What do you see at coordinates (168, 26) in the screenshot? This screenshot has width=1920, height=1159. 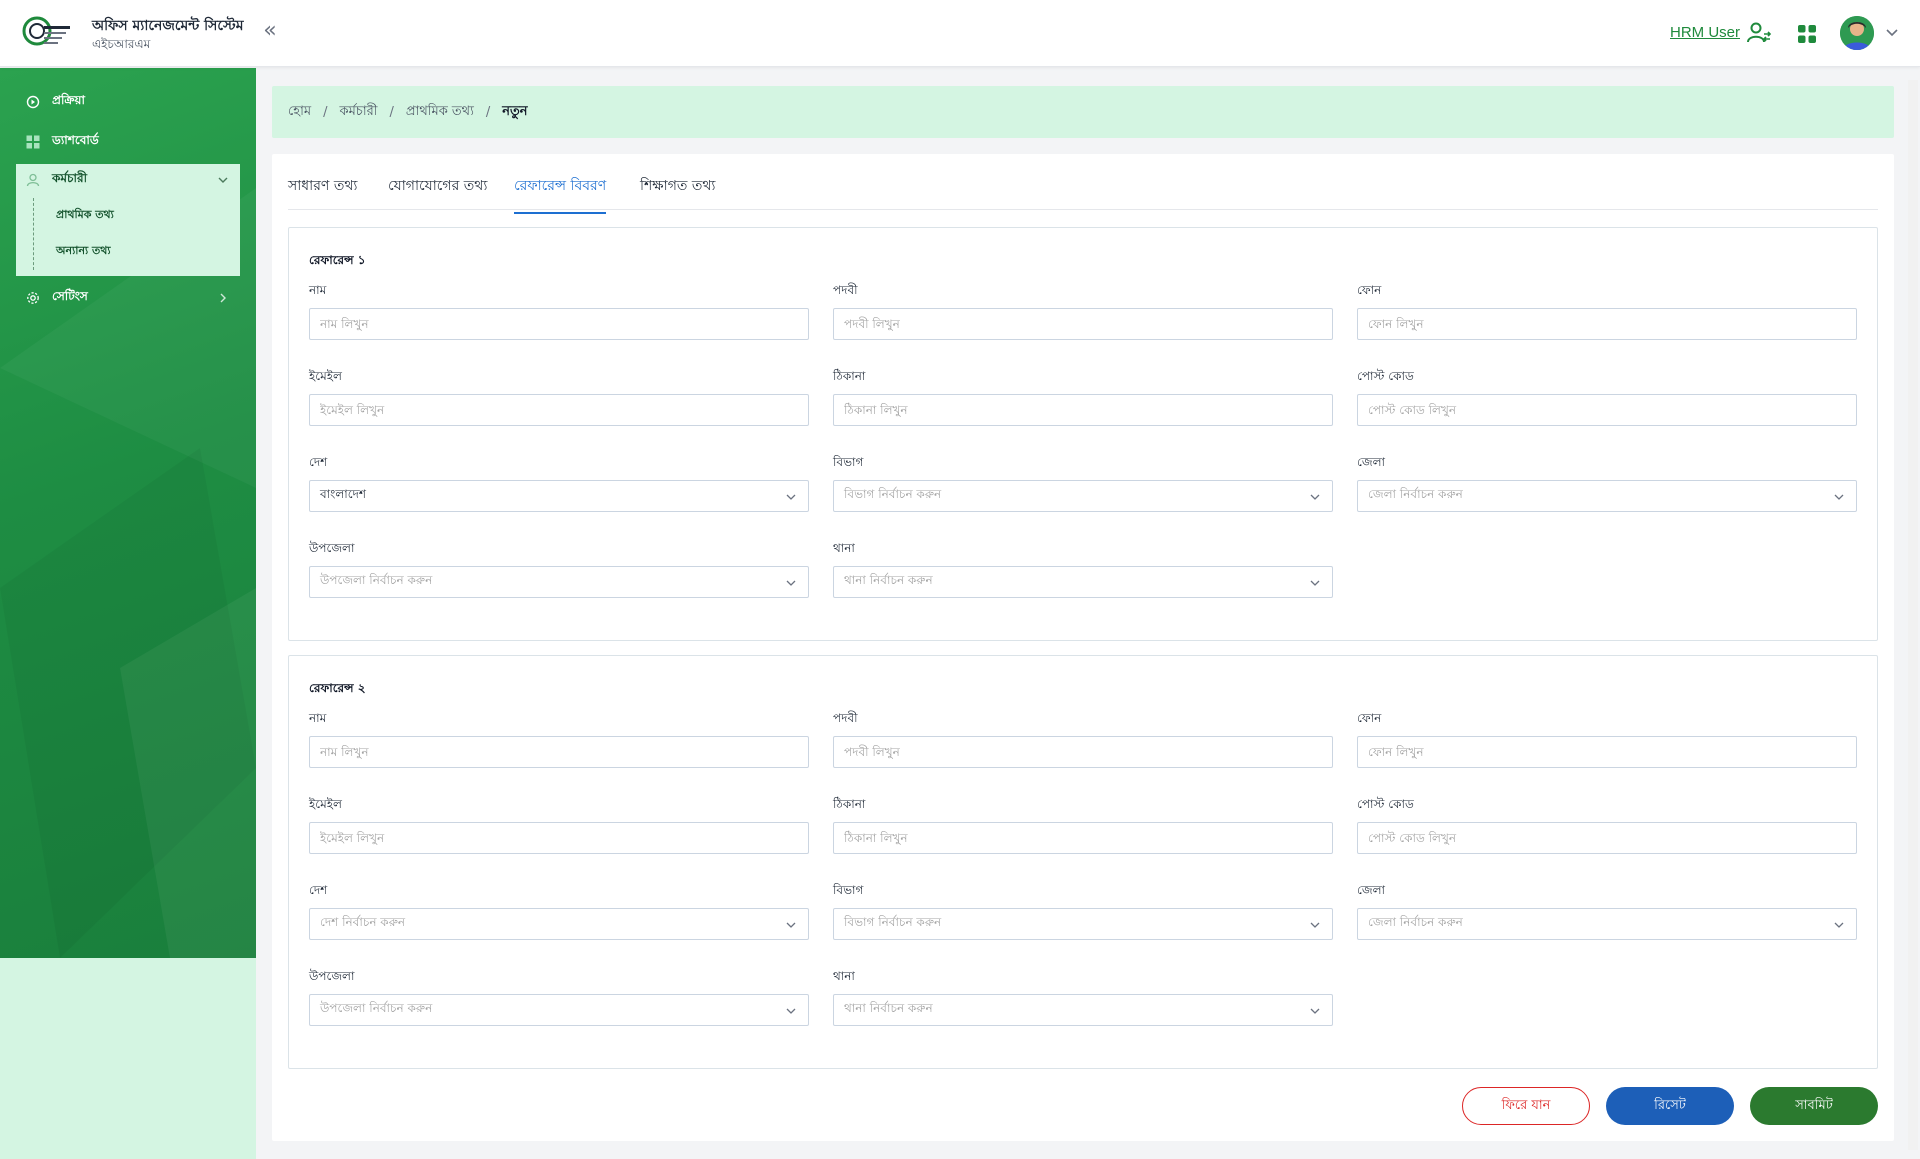 I see `app-title: অফিস ম্যানেজমেন্ট সিস্টেম` at bounding box center [168, 26].